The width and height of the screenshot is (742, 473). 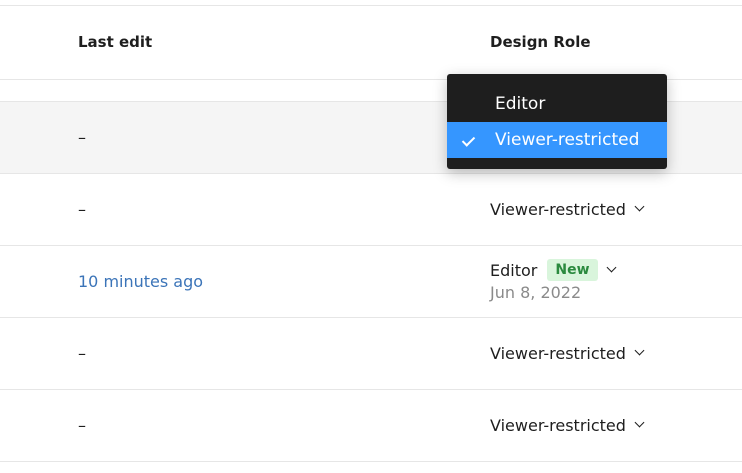 I want to click on last-edit-link: 10 minutes ago, so click(x=140, y=281).